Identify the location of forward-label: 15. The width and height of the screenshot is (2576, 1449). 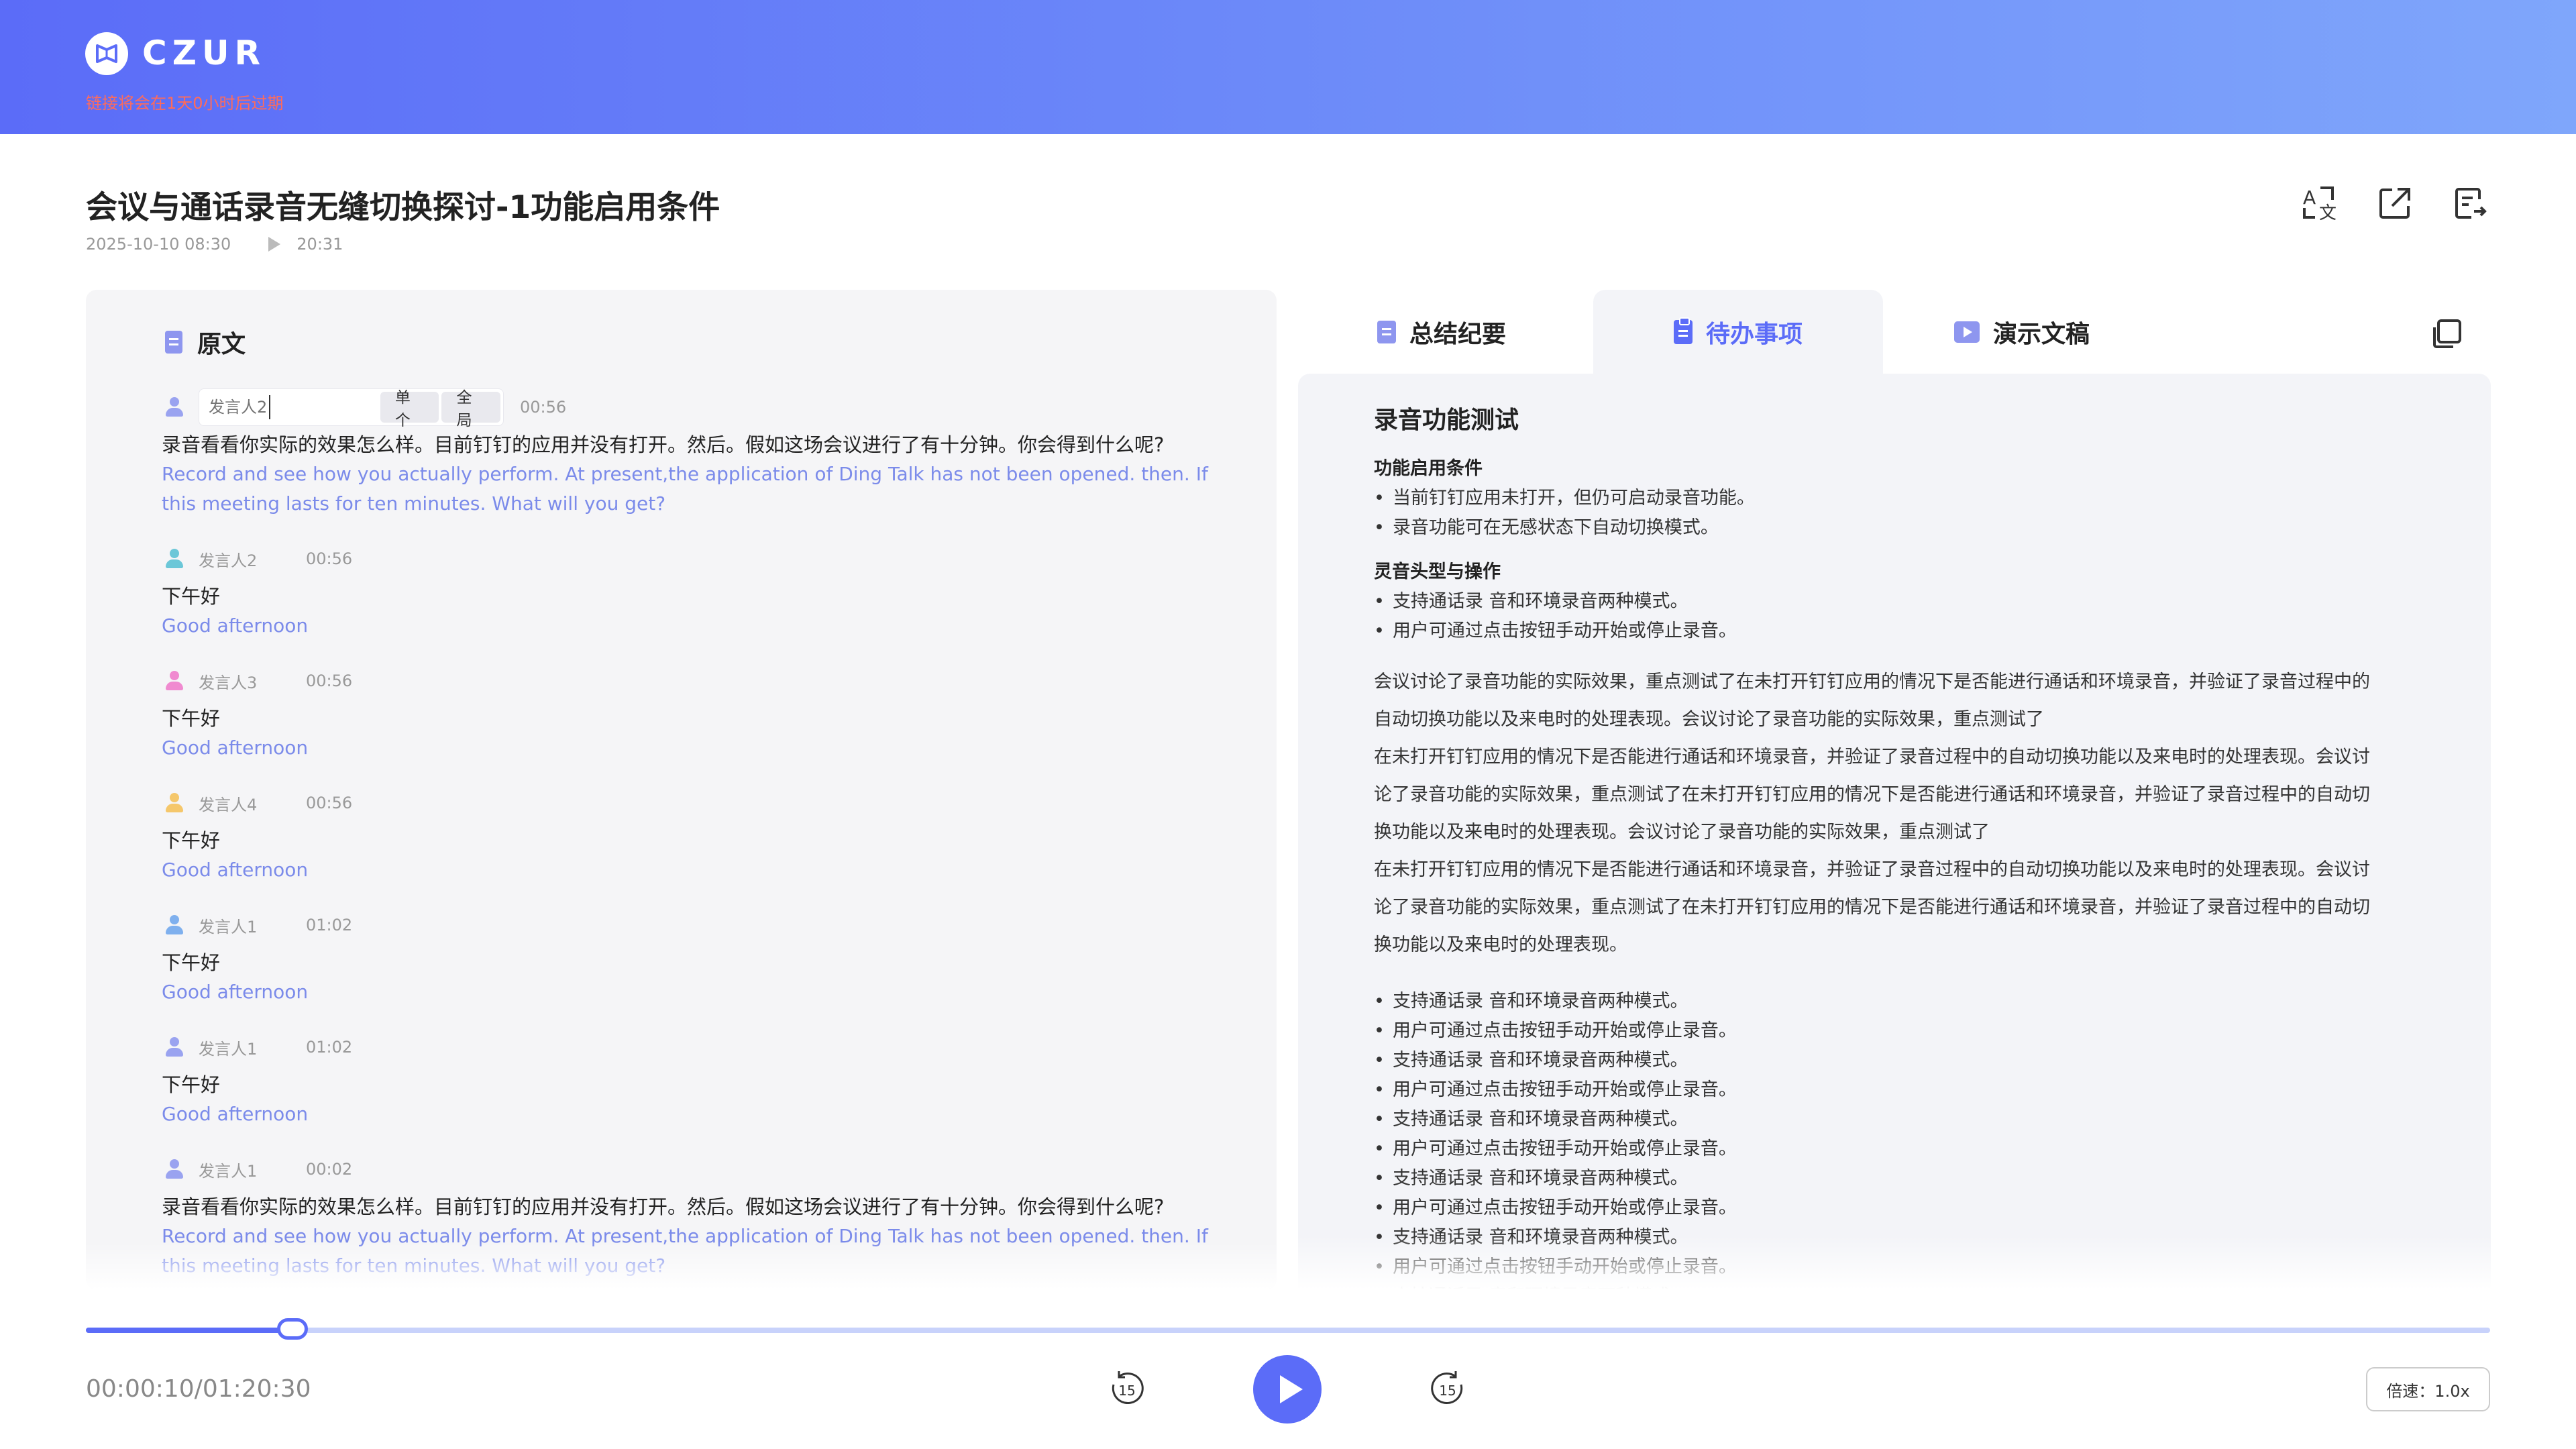
(1447, 1391).